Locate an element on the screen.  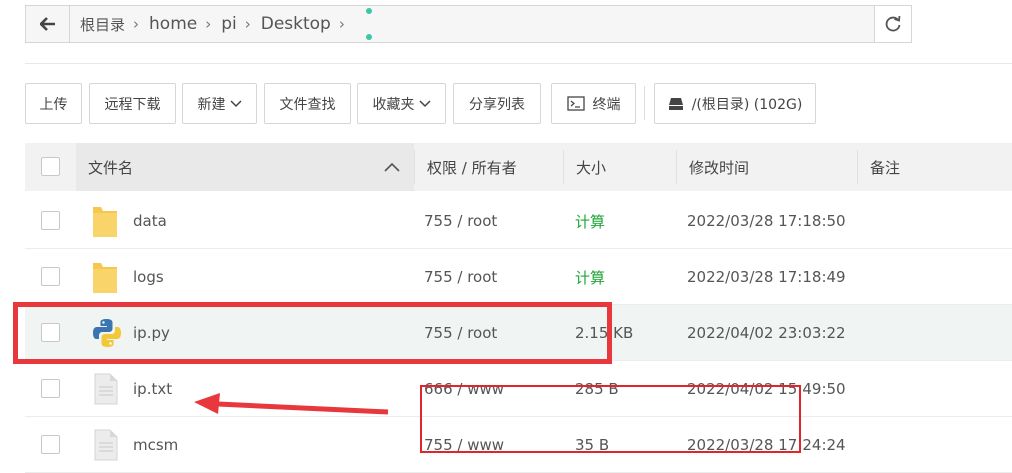
note-column-header: 备注 is located at coordinates (935, 167).